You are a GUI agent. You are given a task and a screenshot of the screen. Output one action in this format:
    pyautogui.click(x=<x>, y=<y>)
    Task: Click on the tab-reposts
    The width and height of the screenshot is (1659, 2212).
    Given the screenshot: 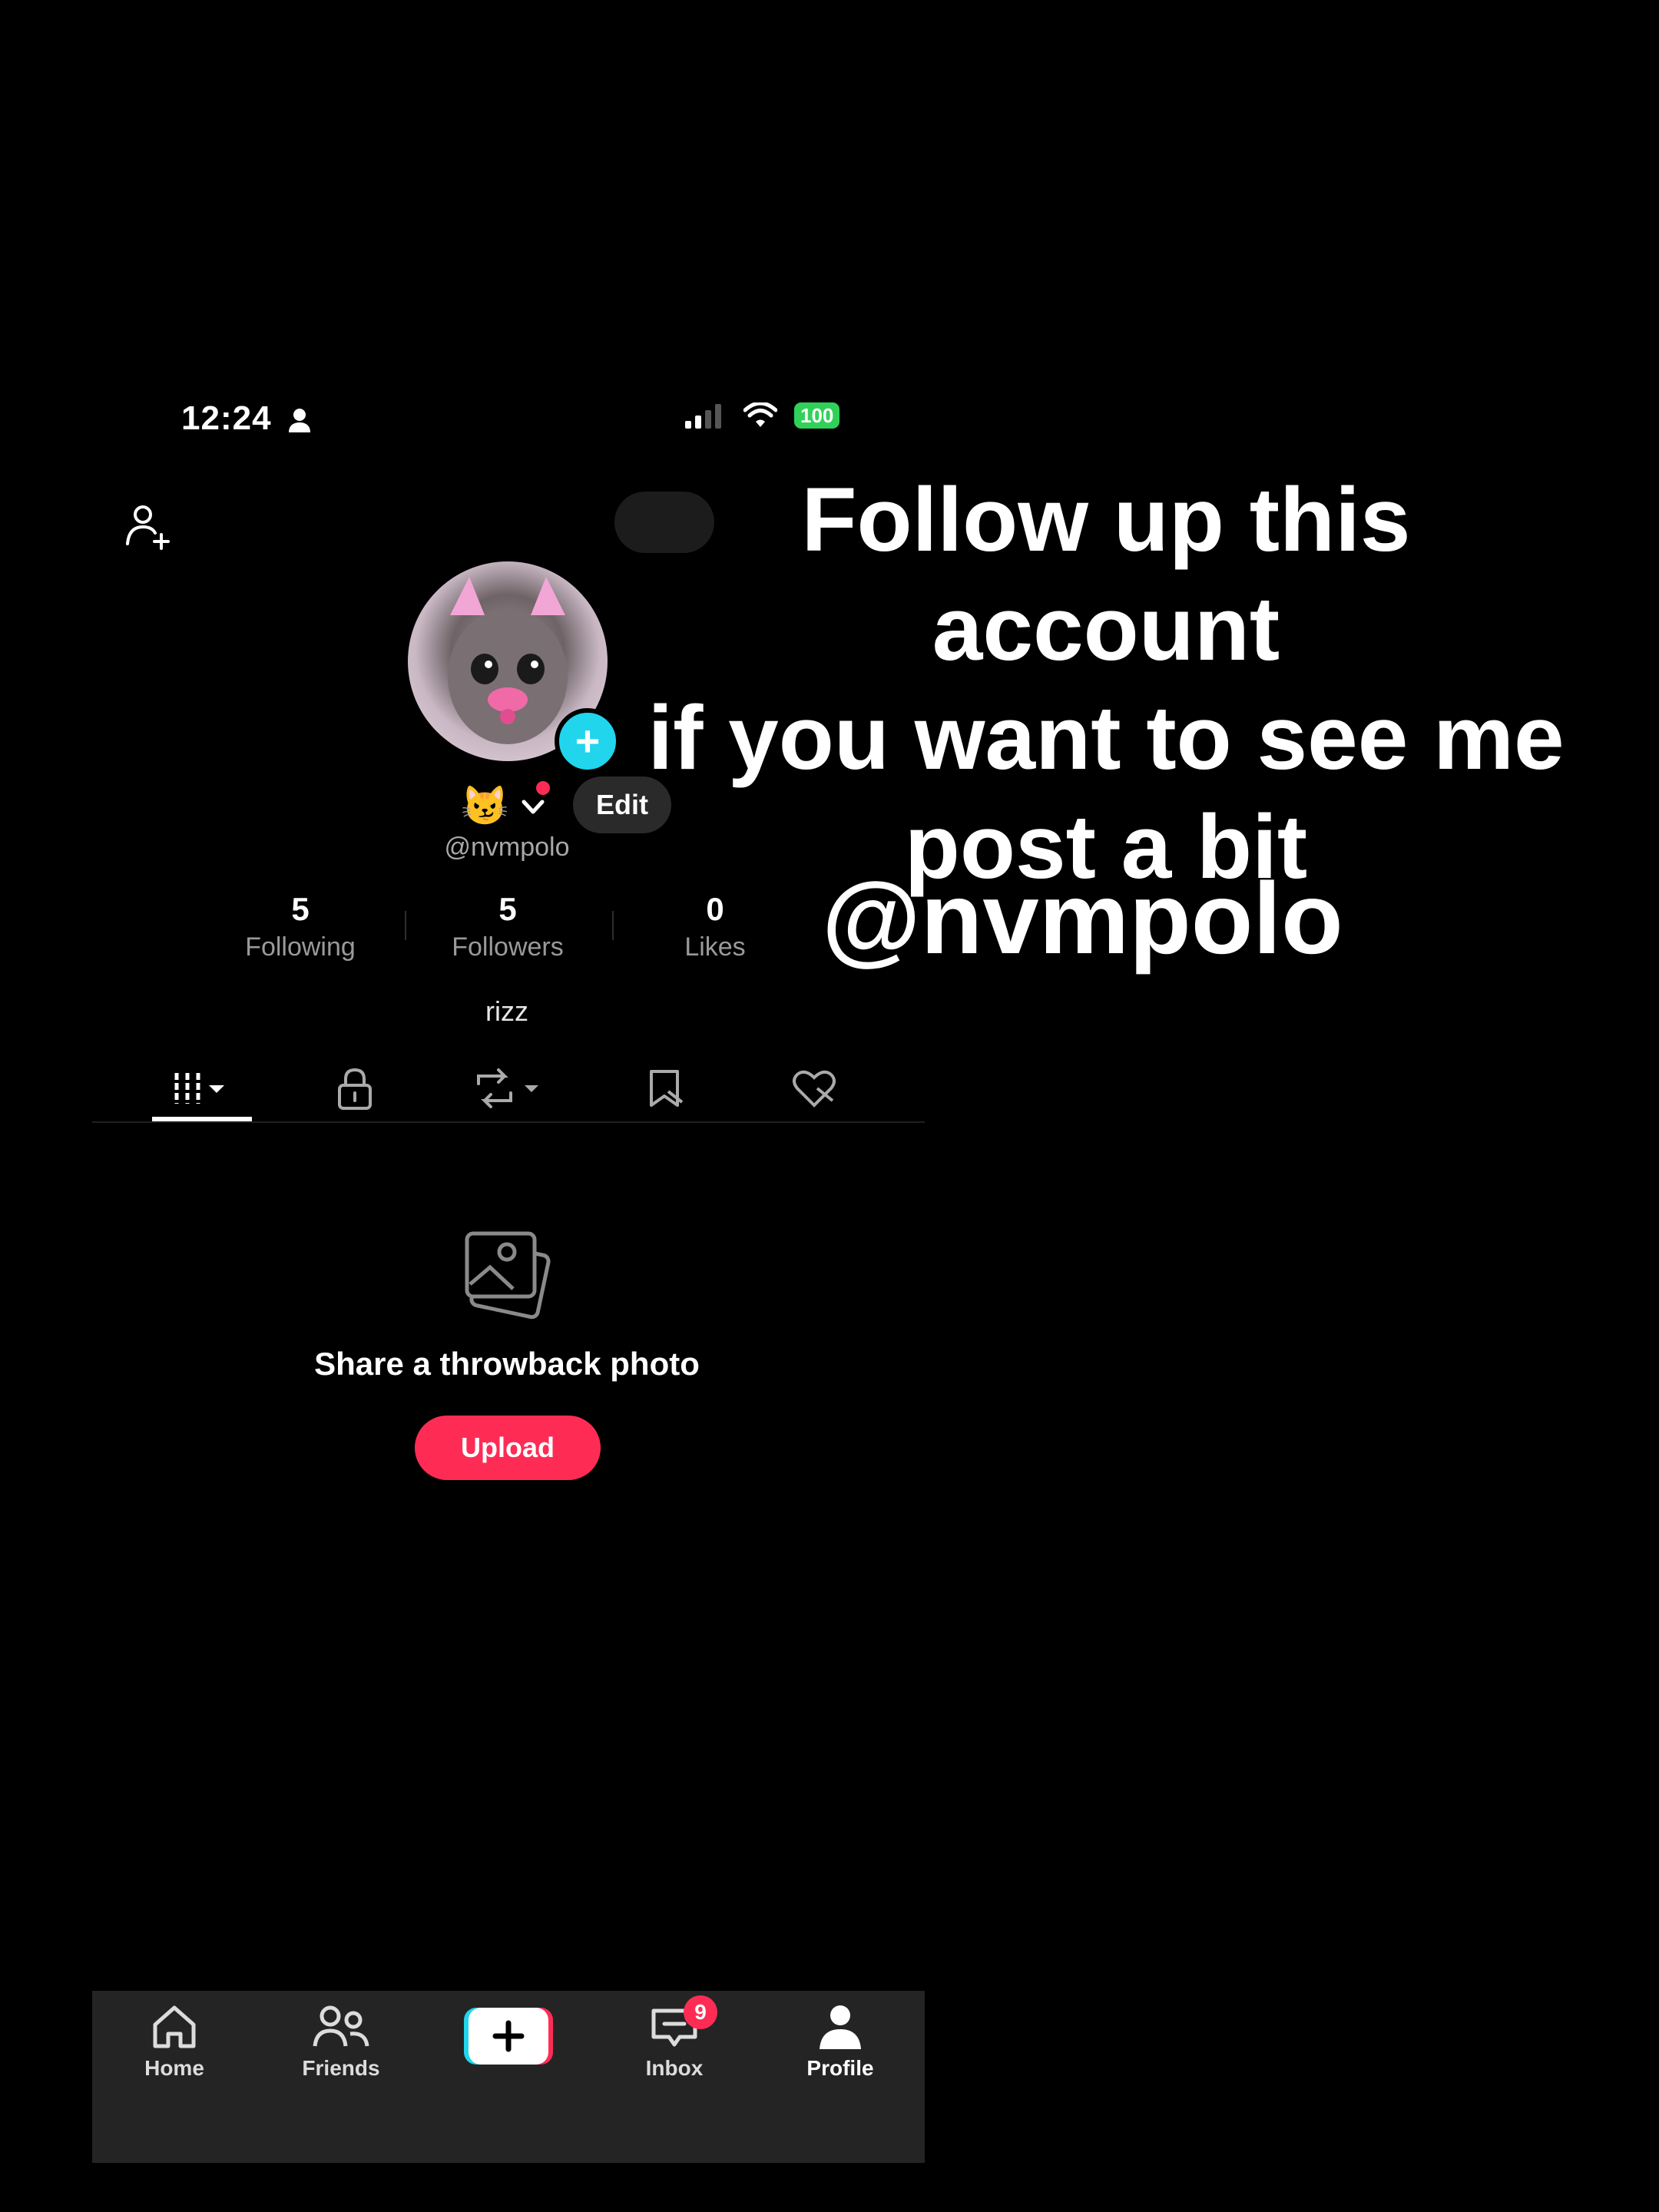 What is the action you would take?
    pyautogui.click(x=507, y=1089)
    